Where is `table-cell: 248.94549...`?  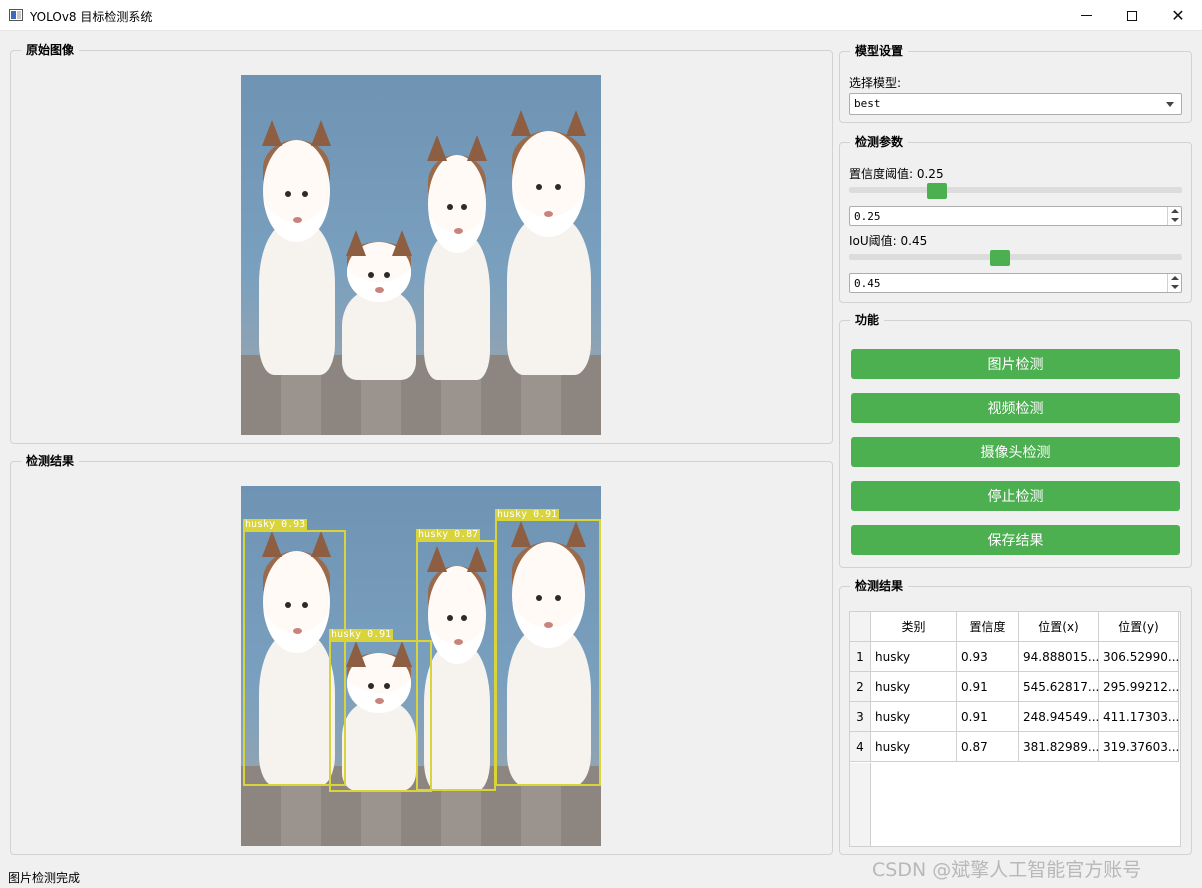
table-cell: 248.94549... is located at coordinates (1059, 717).